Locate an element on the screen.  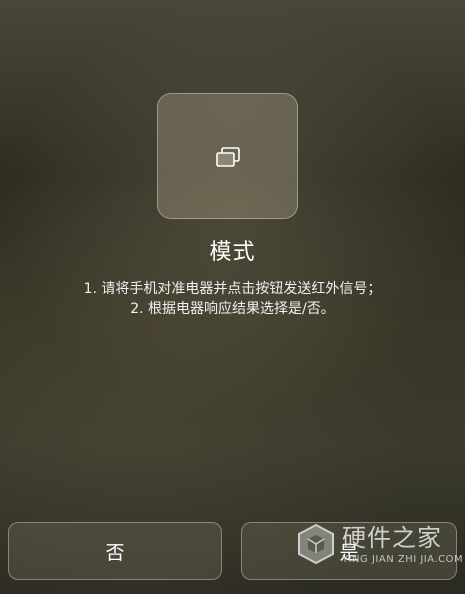
instruction-line-2: 2. 根据电器响应结果选择是/否。 is located at coordinates (232, 309).